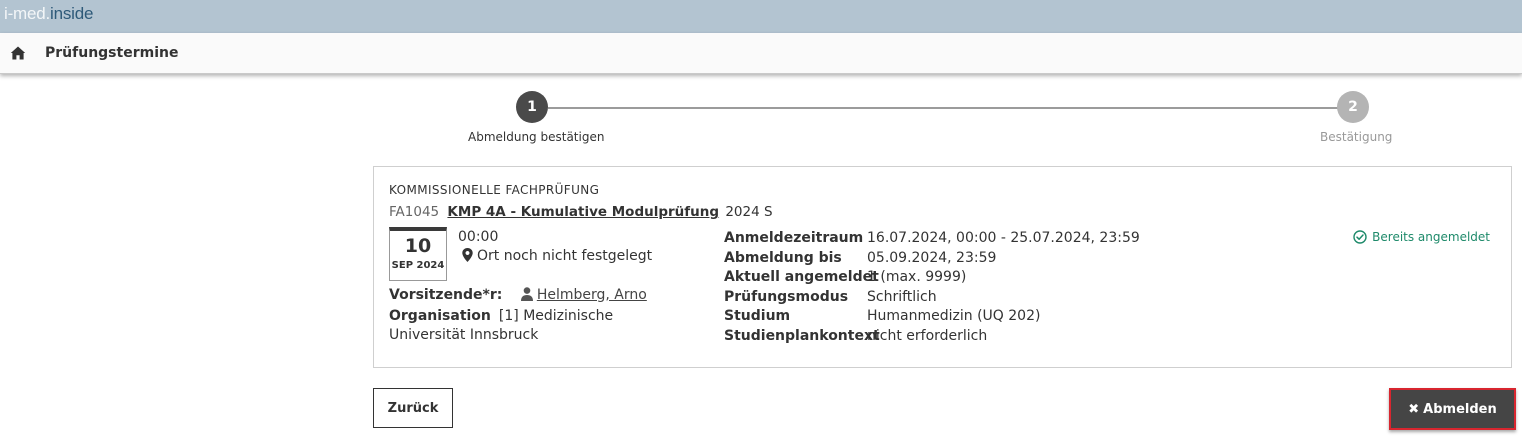 This screenshot has height=443, width=1522. I want to click on person-icon, so click(526, 294).